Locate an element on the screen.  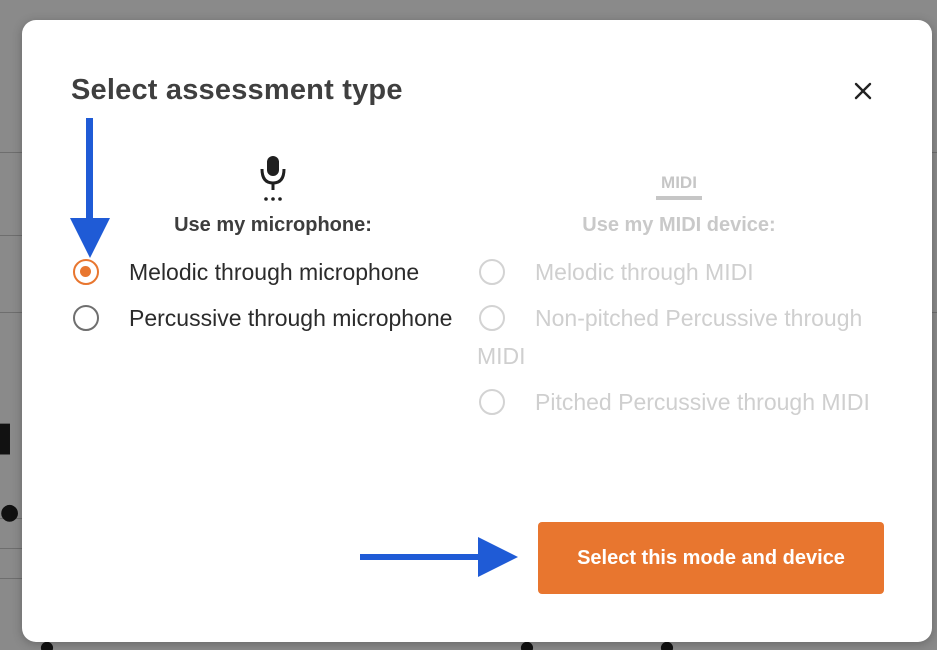
radio-melodic-midi is located at coordinates (492, 271).